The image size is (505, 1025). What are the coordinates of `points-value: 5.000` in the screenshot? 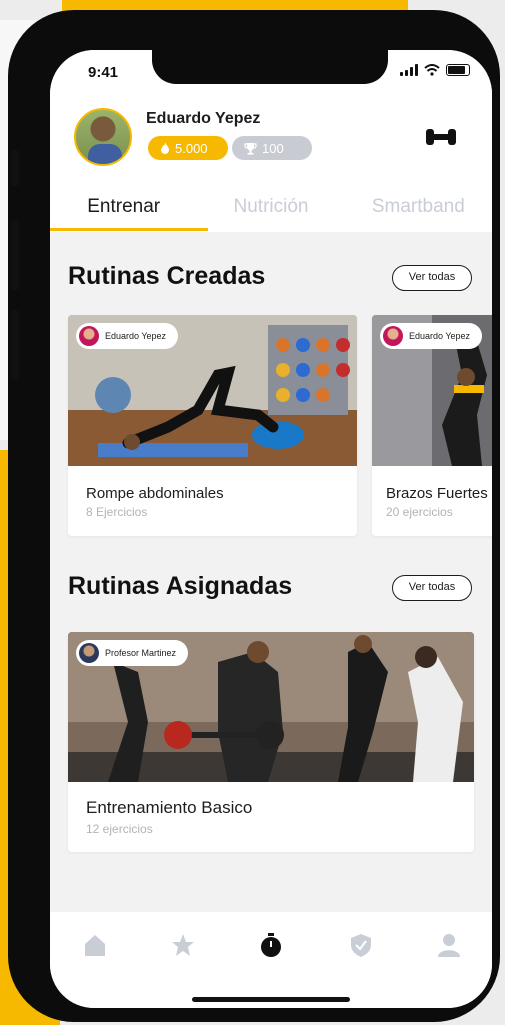 It's located at (191, 148).